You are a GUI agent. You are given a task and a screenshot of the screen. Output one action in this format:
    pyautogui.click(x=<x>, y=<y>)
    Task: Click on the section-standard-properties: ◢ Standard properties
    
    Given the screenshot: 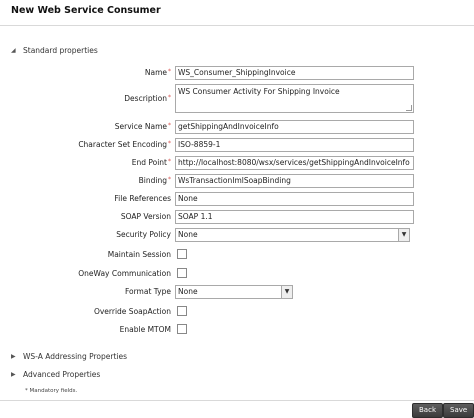 What is the action you would take?
    pyautogui.click(x=54, y=50)
    